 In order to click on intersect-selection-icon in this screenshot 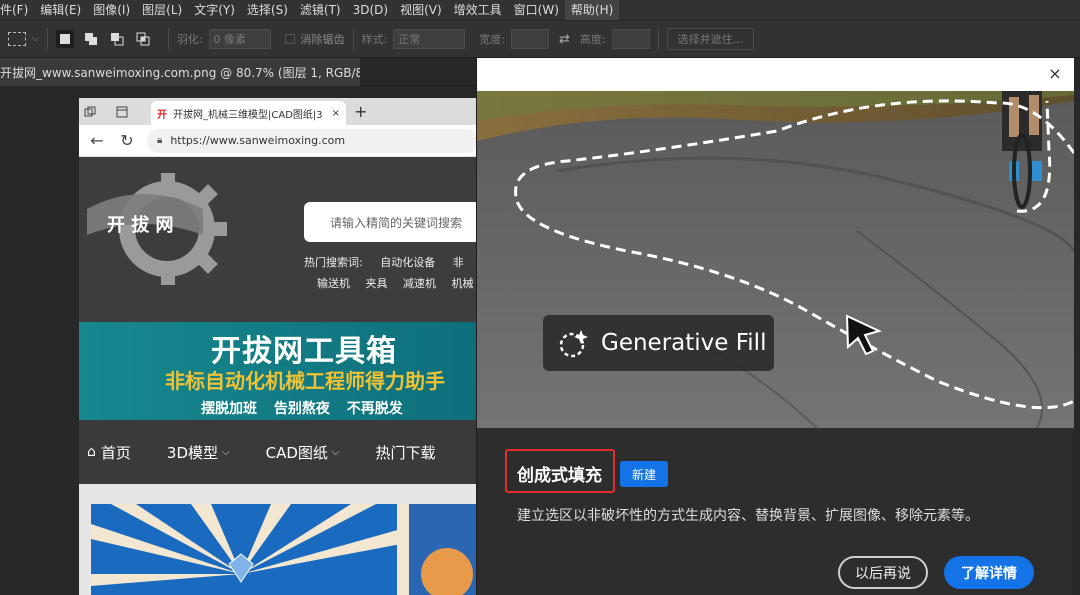, I will do `click(143, 39)`.